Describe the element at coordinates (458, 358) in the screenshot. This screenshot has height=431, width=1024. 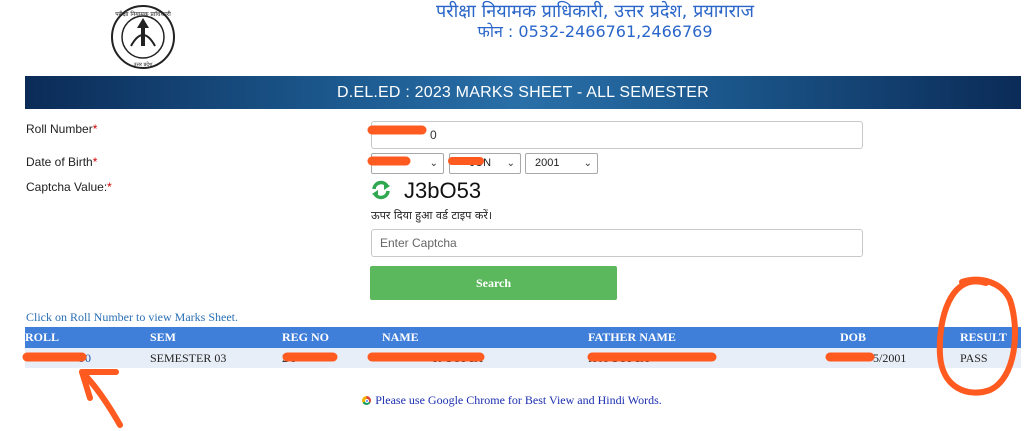
I see `cell-name: R GUPTA` at that location.